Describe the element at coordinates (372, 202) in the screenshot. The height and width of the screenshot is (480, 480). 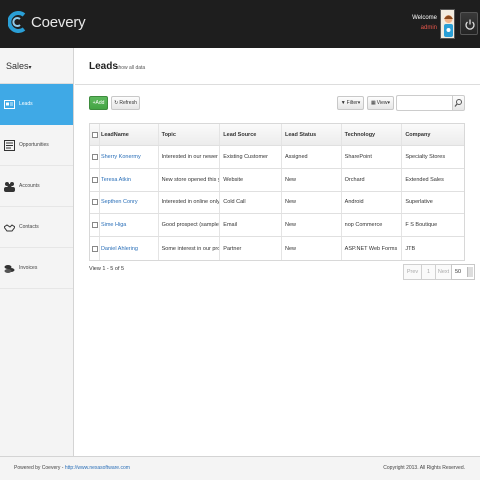
I see `table-cell: Android` at that location.